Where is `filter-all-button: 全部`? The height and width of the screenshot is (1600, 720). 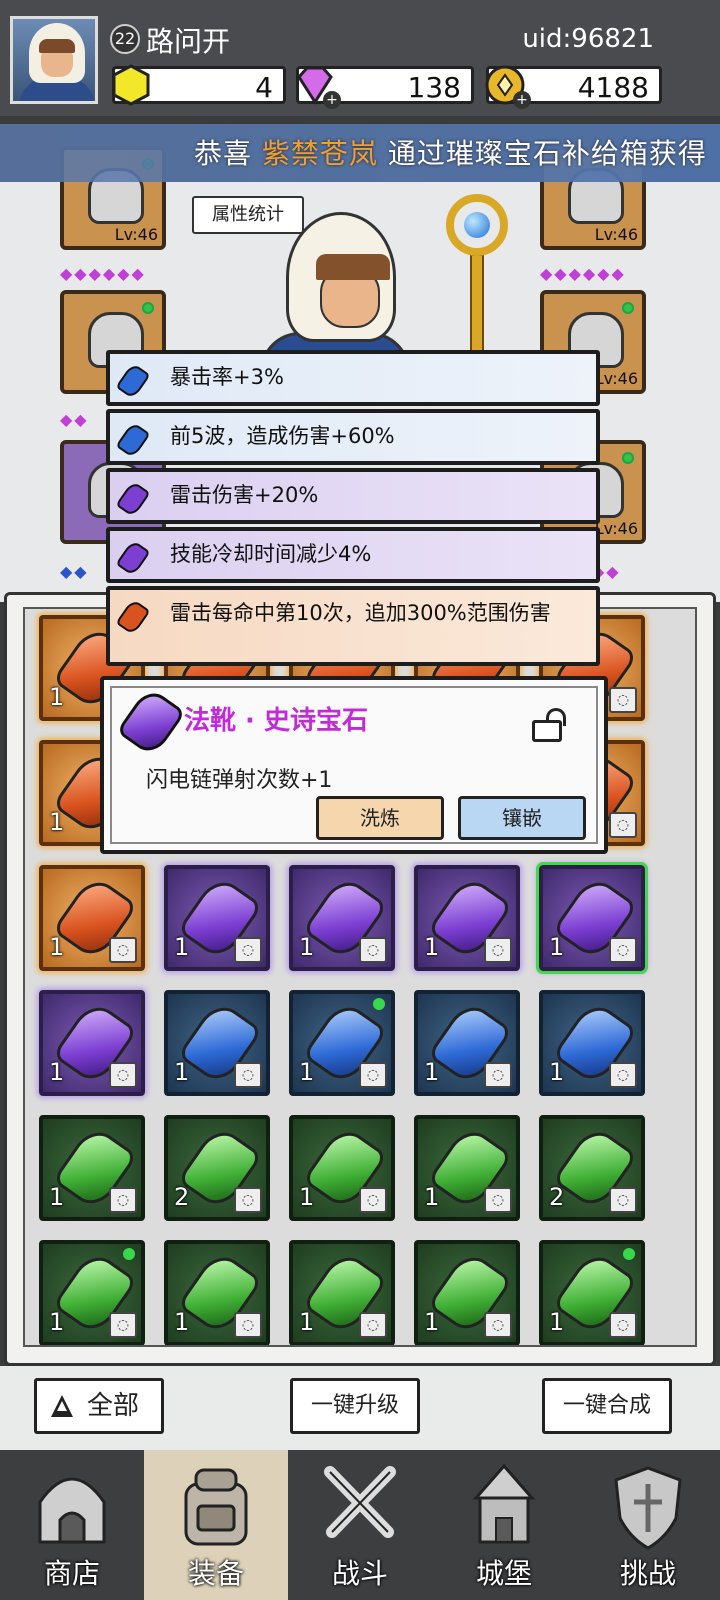
filter-all-button: 全部 is located at coordinates (99, 1406).